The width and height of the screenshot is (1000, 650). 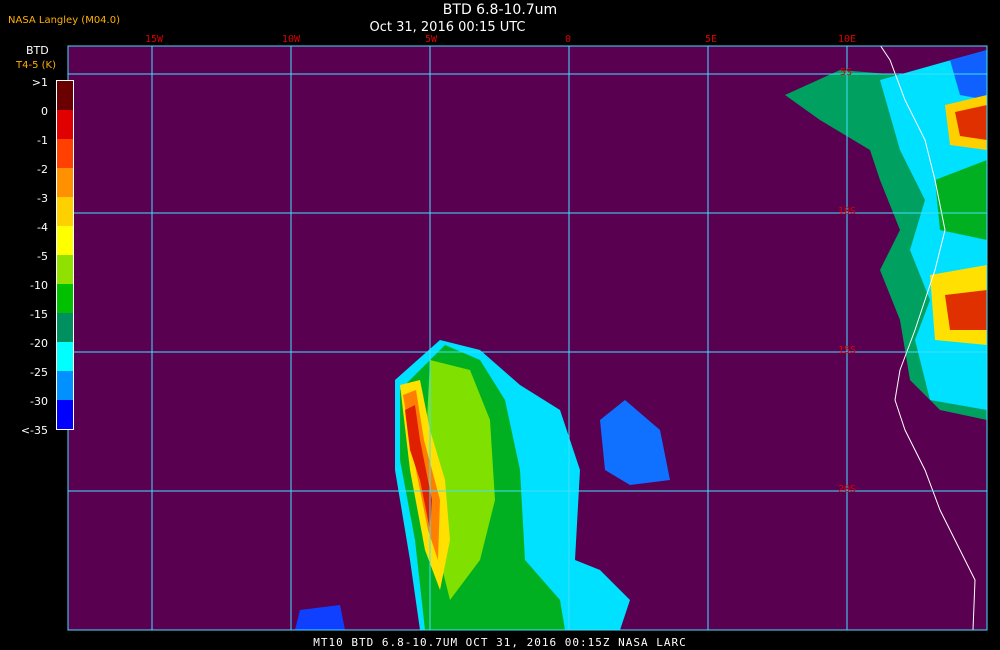 What do you see at coordinates (846, 72) in the screenshot?
I see `lat-label-5s: 5S` at bounding box center [846, 72].